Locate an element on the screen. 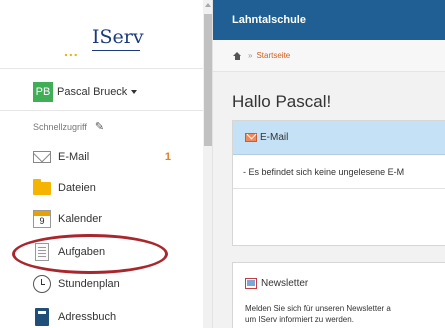  newsletter-text-line1: Melden Sie sich für unseren Newsletter a is located at coordinates (318, 308).